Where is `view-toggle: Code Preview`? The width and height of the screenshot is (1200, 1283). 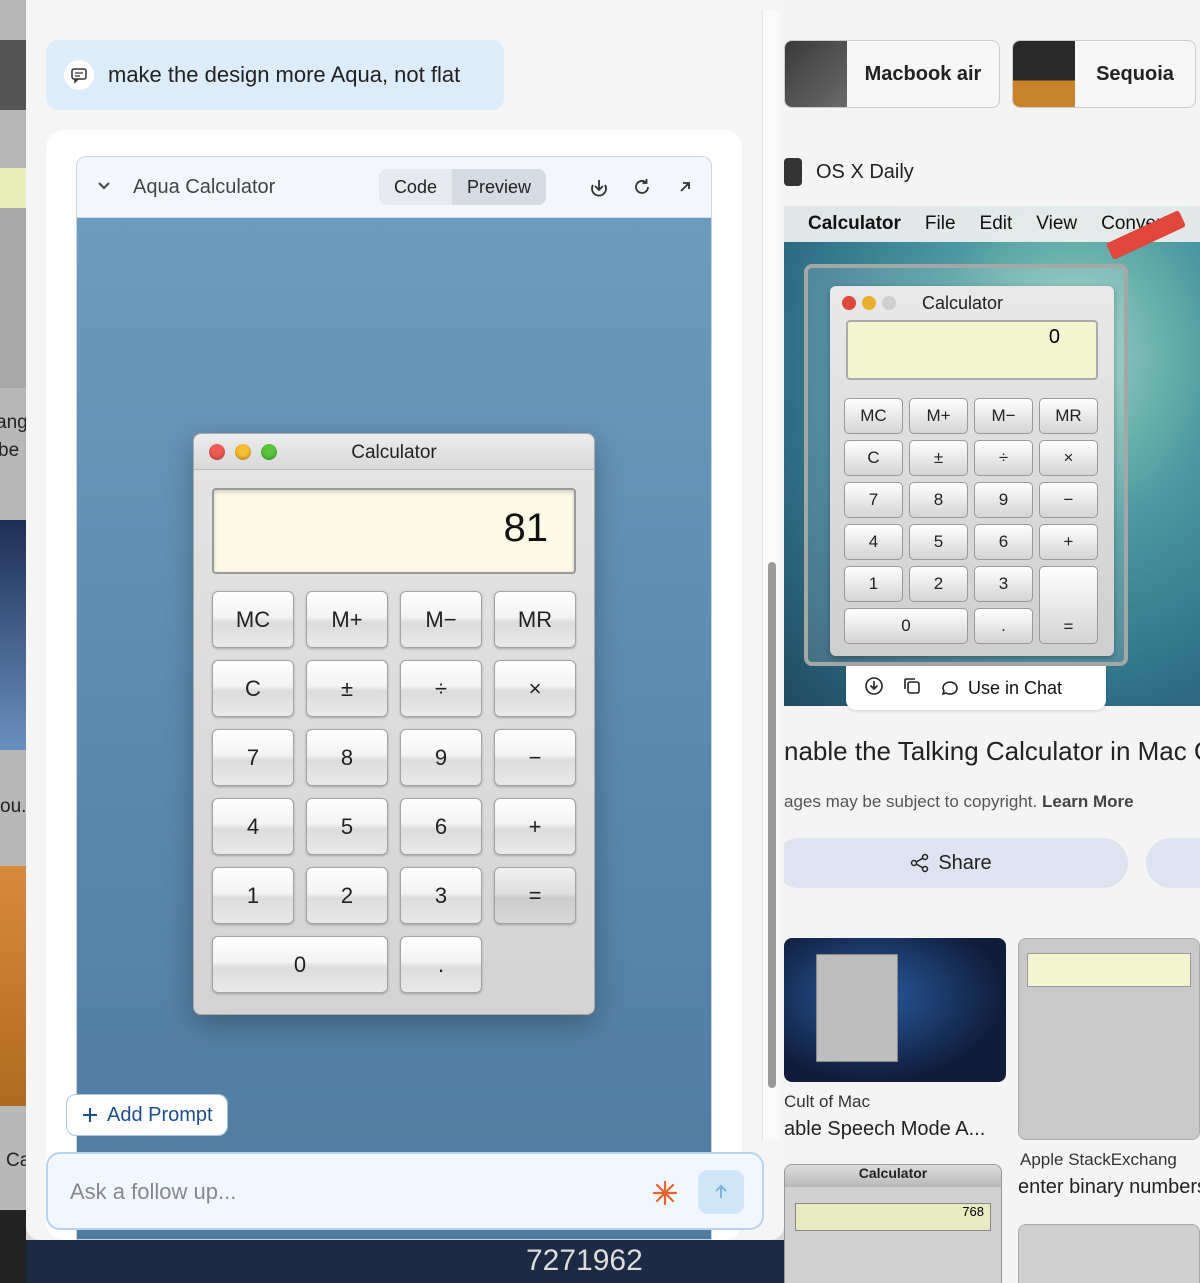
view-toggle: Code Preview is located at coordinates (462, 187).